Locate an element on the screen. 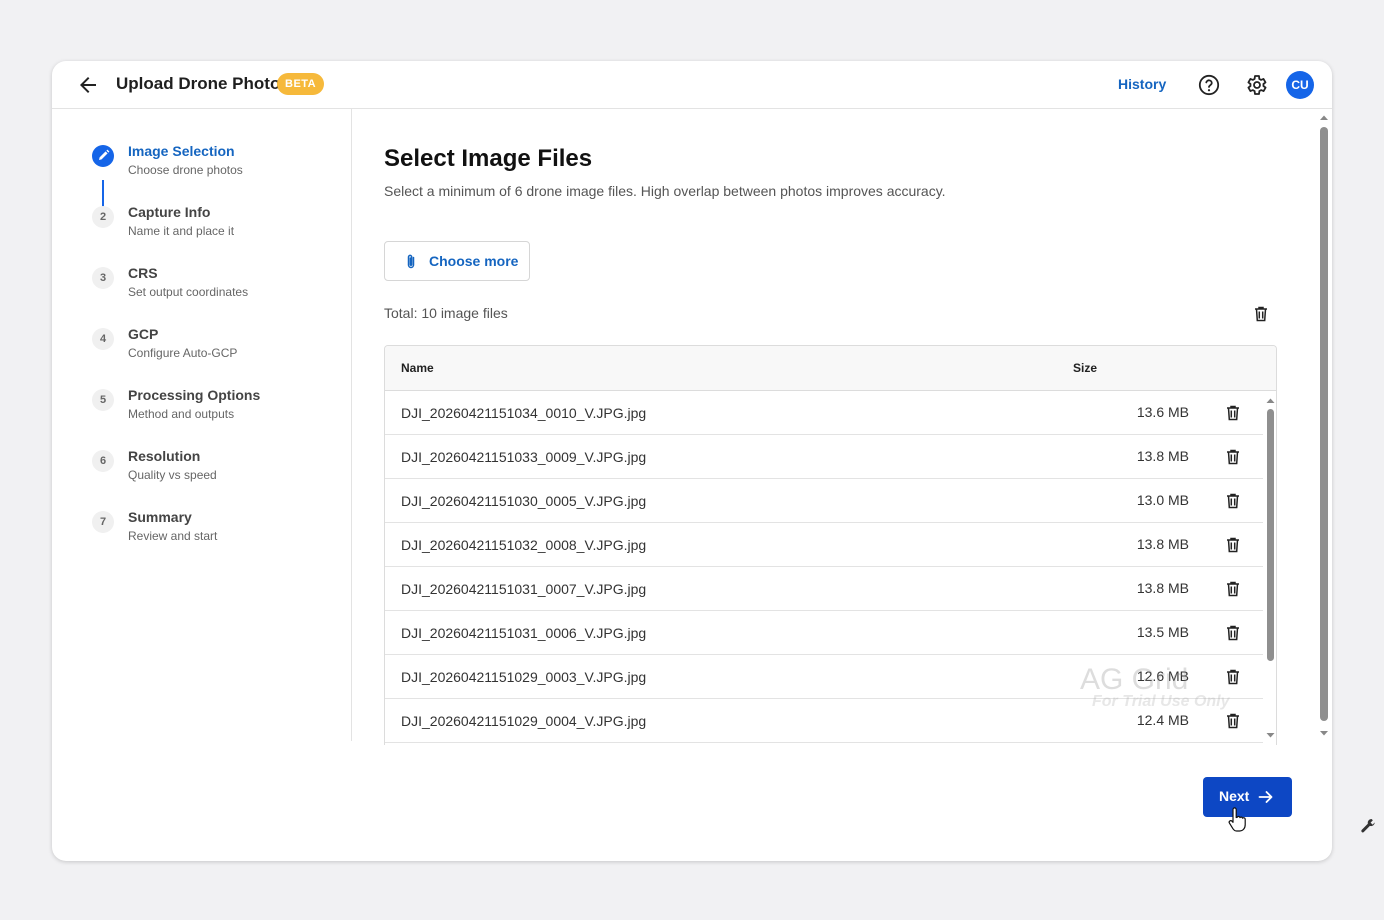 The width and height of the screenshot is (1384, 920). hand-cursor-icon is located at coordinates (1237, 819).